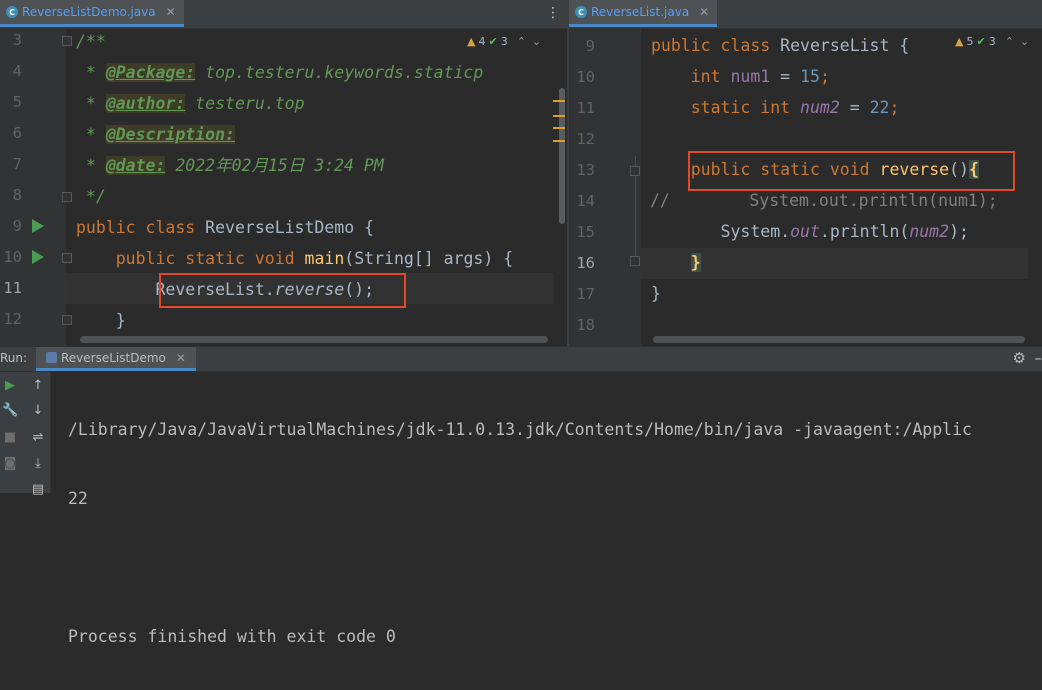 The width and height of the screenshot is (1042, 690). Describe the element at coordinates (91, 196) in the screenshot. I see `code-line: */` at that location.